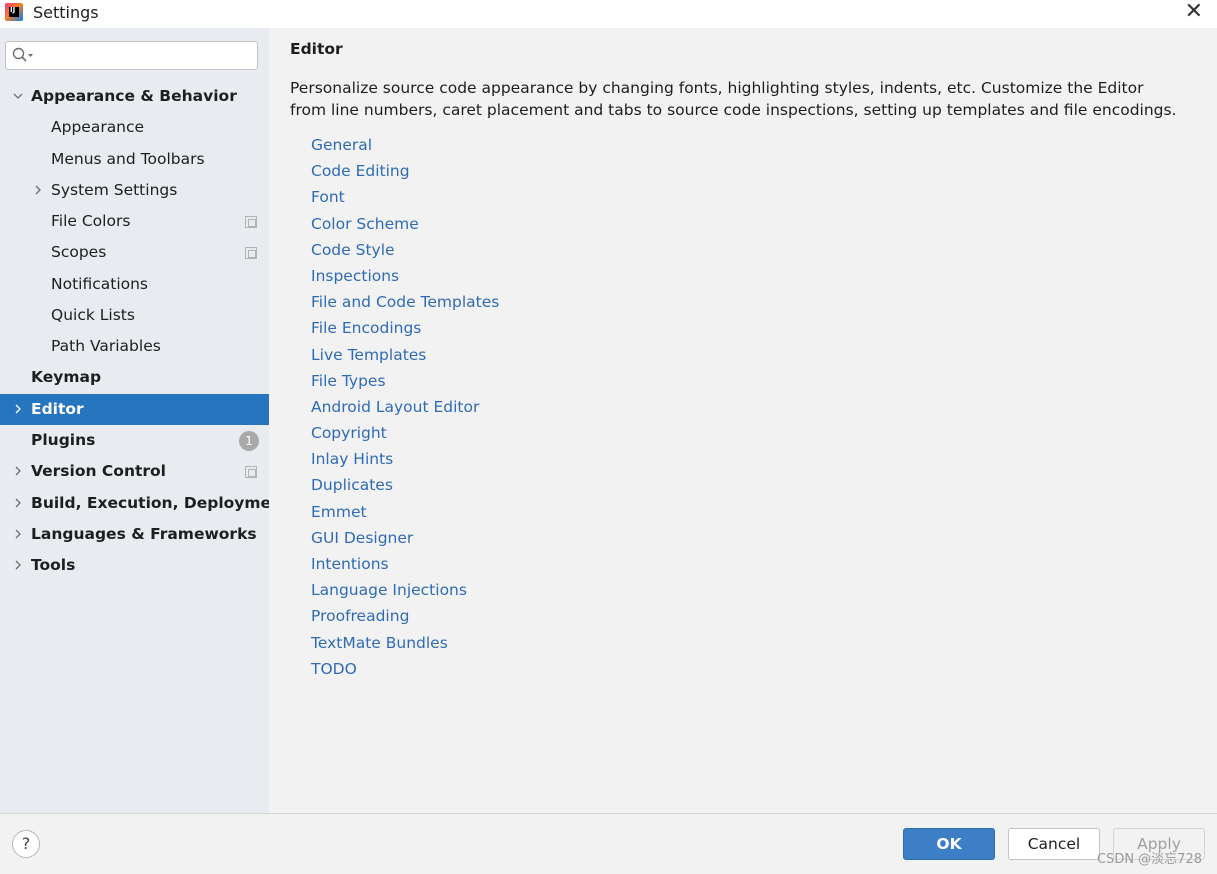 Image resolution: width=1217 pixels, height=874 pixels. What do you see at coordinates (57, 408) in the screenshot?
I see `sidebar-item-label: Editor` at bounding box center [57, 408].